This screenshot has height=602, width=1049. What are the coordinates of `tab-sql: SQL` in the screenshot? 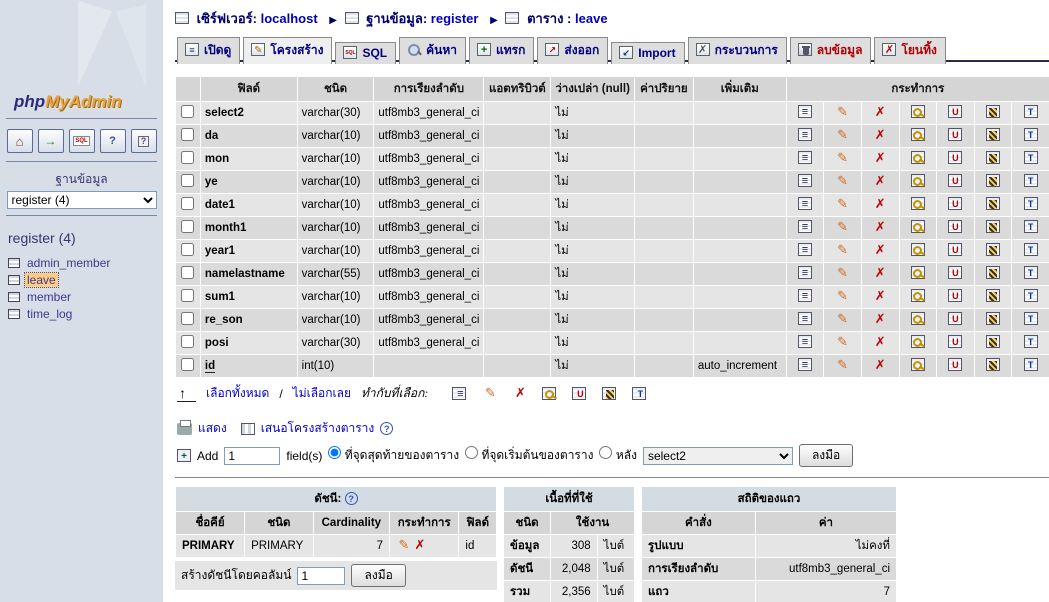 It's located at (366, 53).